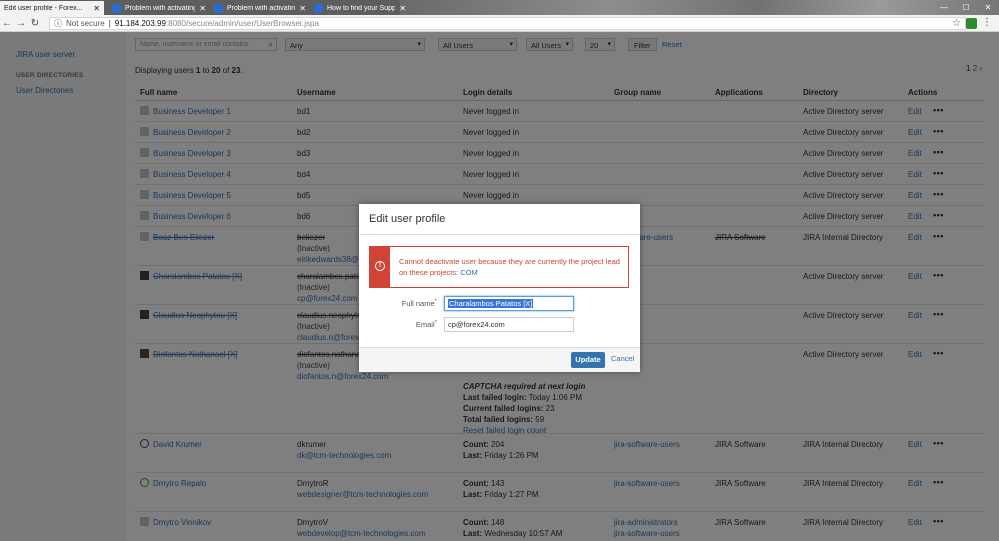 This screenshot has width=999, height=541. What do you see at coordinates (699, 7) in the screenshot?
I see `tab-strip-background` at bounding box center [699, 7].